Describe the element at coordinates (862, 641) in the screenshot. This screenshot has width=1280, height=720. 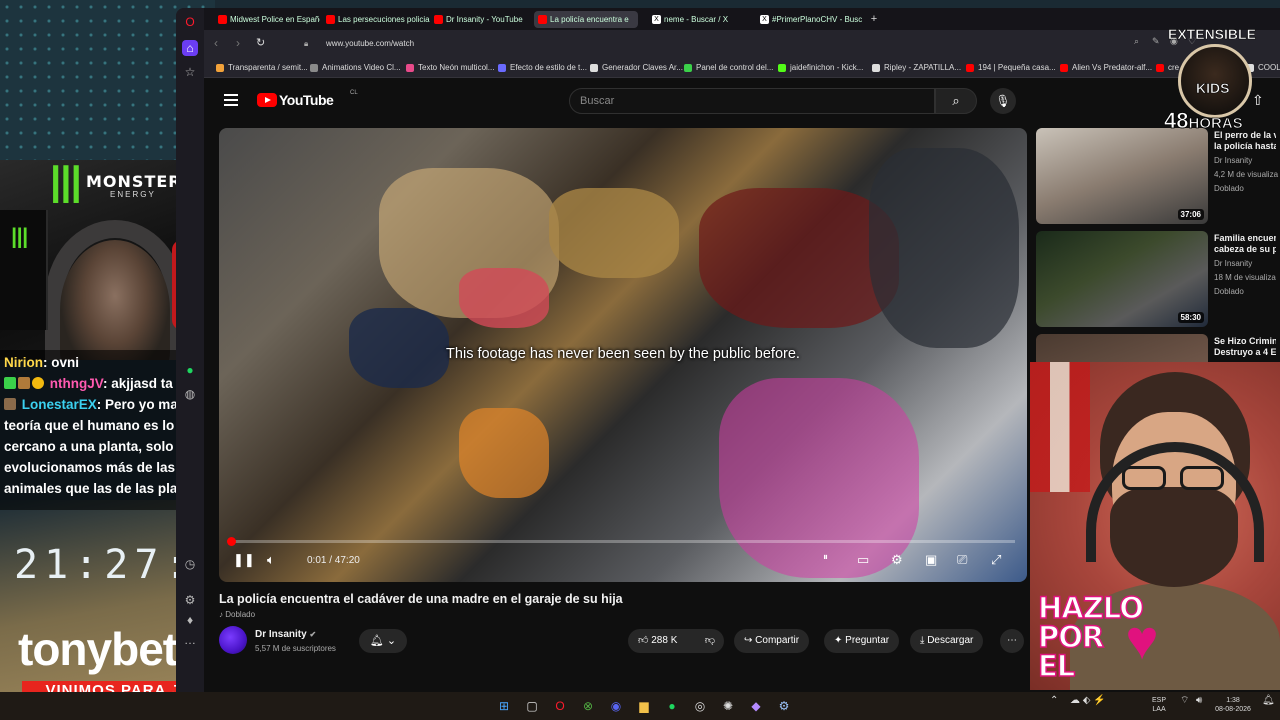
I see `ask-button: ✦ Preguntar` at that location.